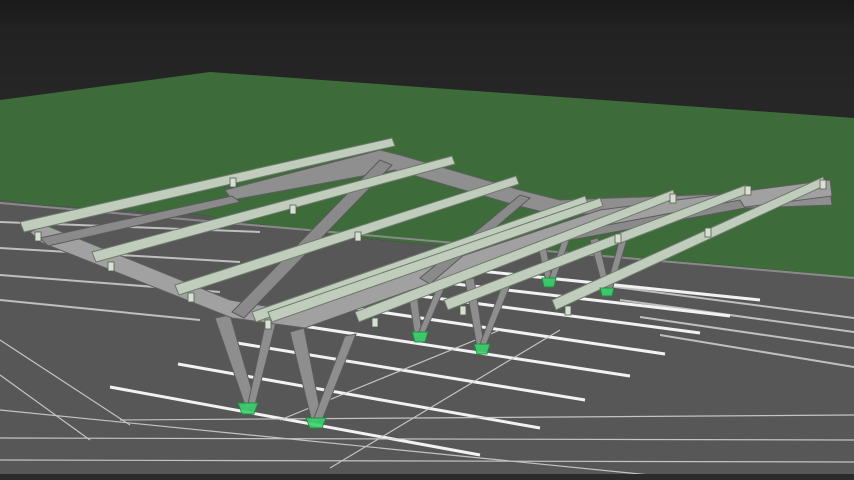 This screenshot has height=480, width=854. What do you see at coordinates (427, 477) in the screenshot?
I see `viewport-bottom-edge` at bounding box center [427, 477].